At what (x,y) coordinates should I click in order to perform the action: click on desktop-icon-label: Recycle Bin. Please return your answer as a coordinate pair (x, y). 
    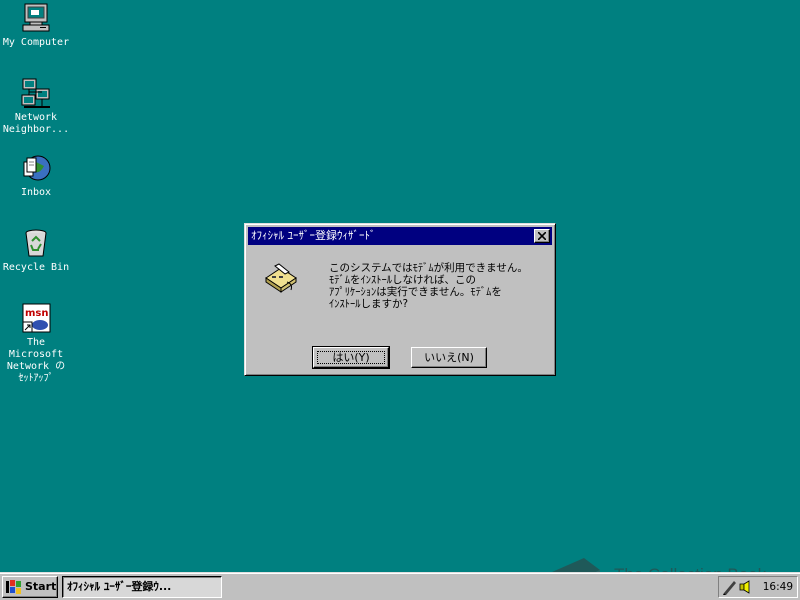
    Looking at the image, I should click on (36, 267).